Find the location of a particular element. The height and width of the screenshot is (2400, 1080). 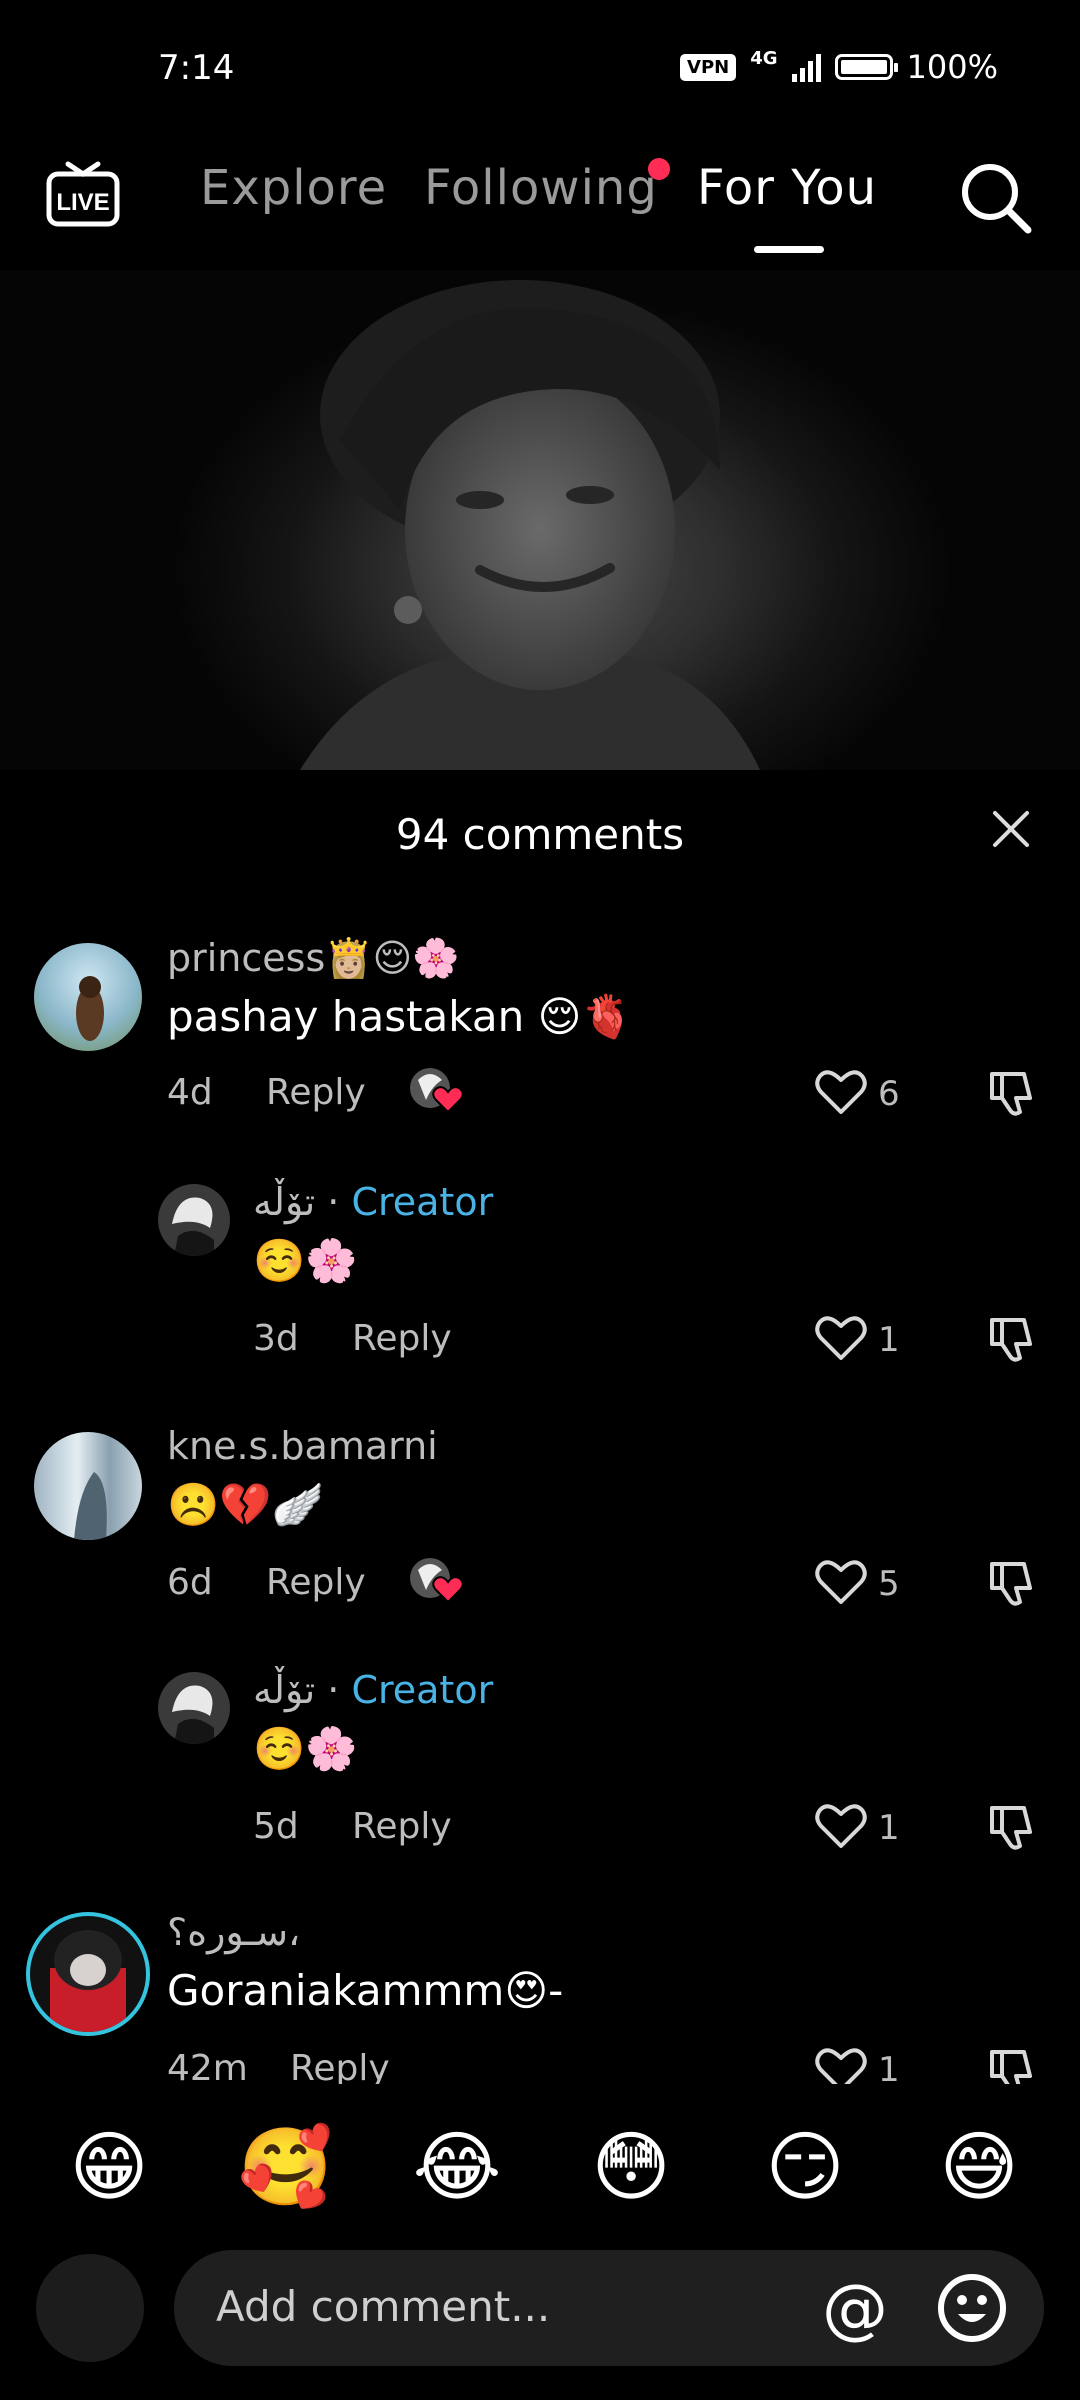

quick-emoji-sweat-smile: 😅 is located at coordinates (979, 2167).